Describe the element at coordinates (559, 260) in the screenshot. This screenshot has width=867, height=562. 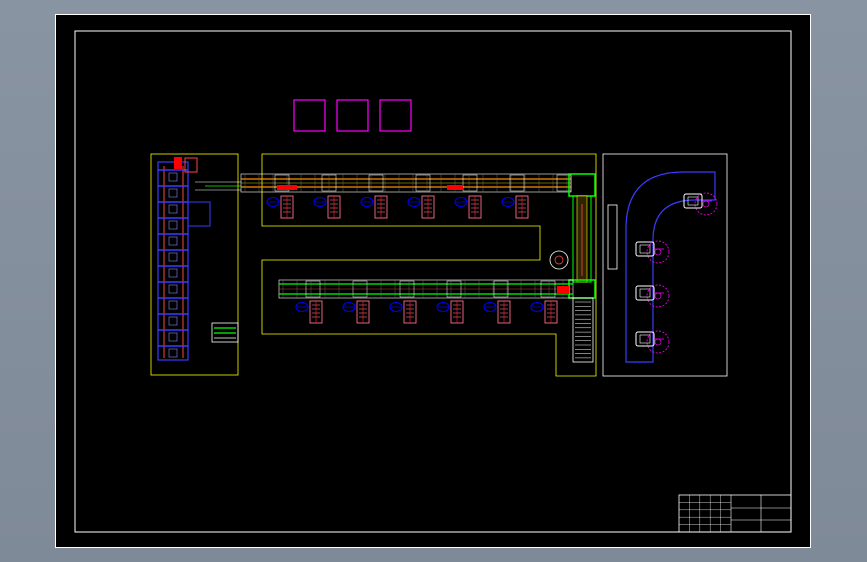
I see `turn-table` at that location.